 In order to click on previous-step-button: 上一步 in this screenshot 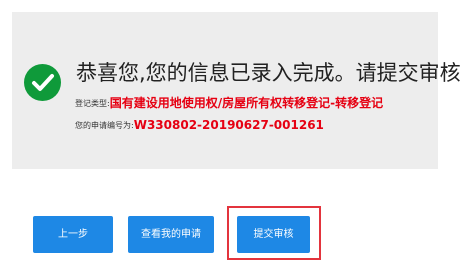, I will do `click(73, 234)`.